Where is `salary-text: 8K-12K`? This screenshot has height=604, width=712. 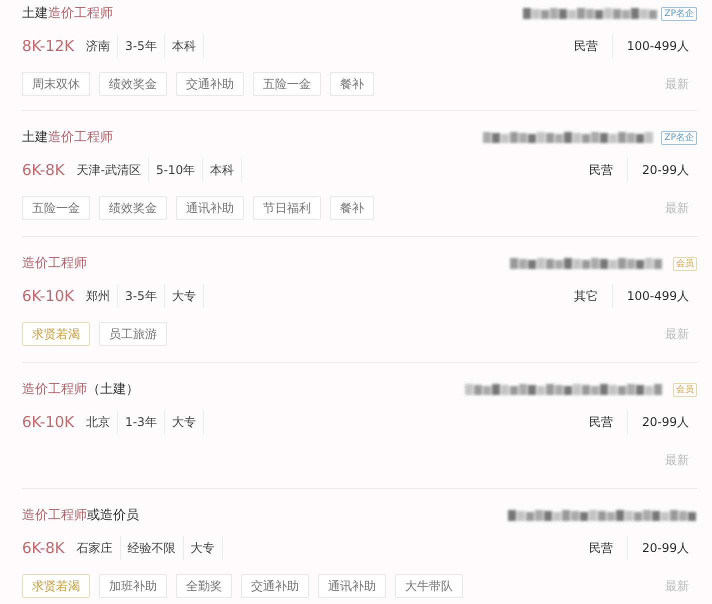 salary-text: 8K-12K is located at coordinates (48, 46).